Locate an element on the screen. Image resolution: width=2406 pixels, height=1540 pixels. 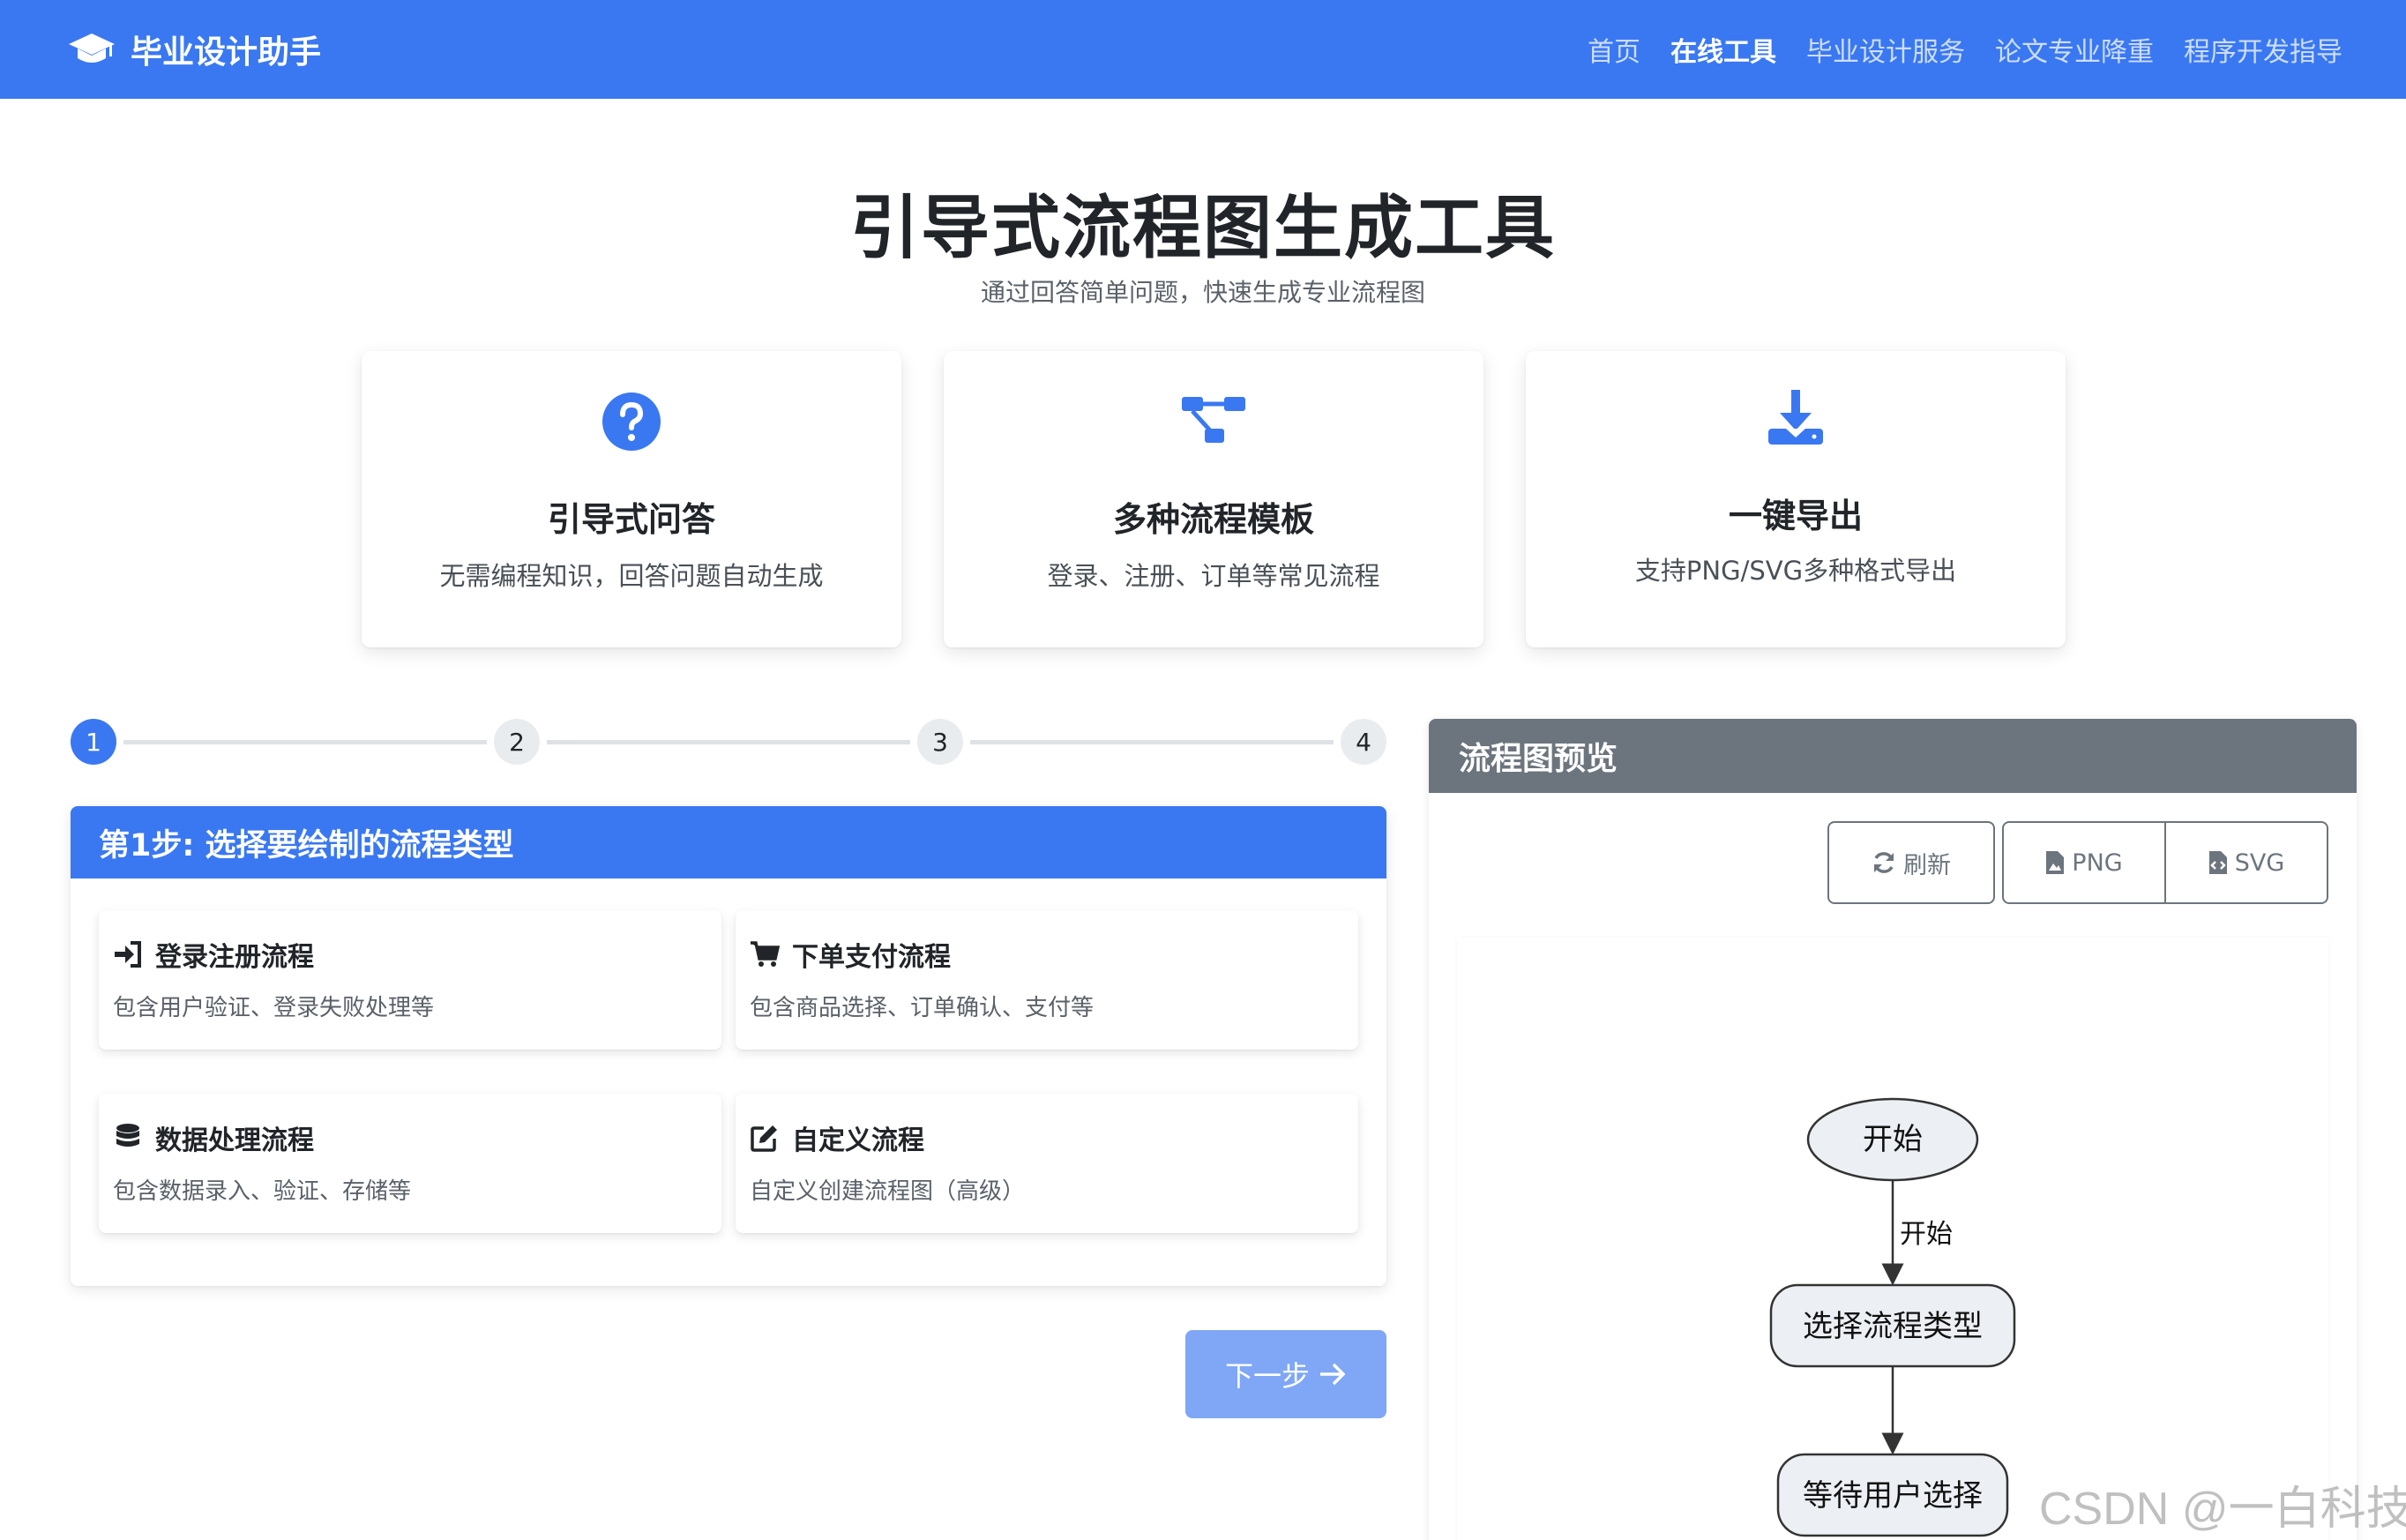
option-custom: 自定义流程 自定义创建流程图（高级） is located at coordinates (1047, 1163).